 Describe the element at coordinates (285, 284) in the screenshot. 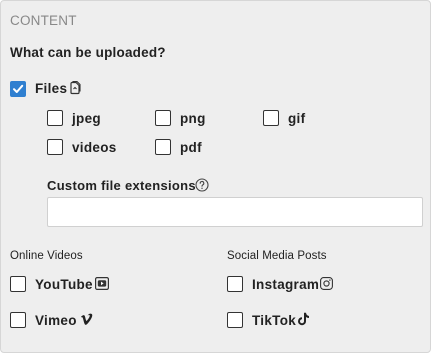

I see `instagram-label: Instagram` at that location.